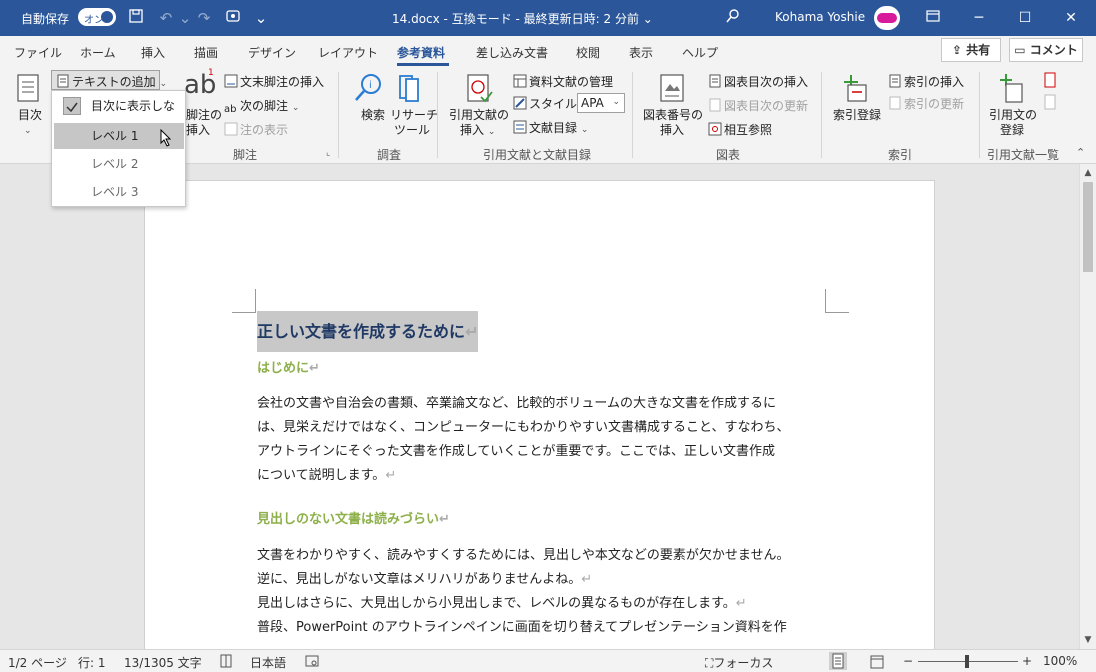 The width and height of the screenshot is (1096, 672). Describe the element at coordinates (588, 52) in the screenshot. I see `tab-review: 校閲` at that location.